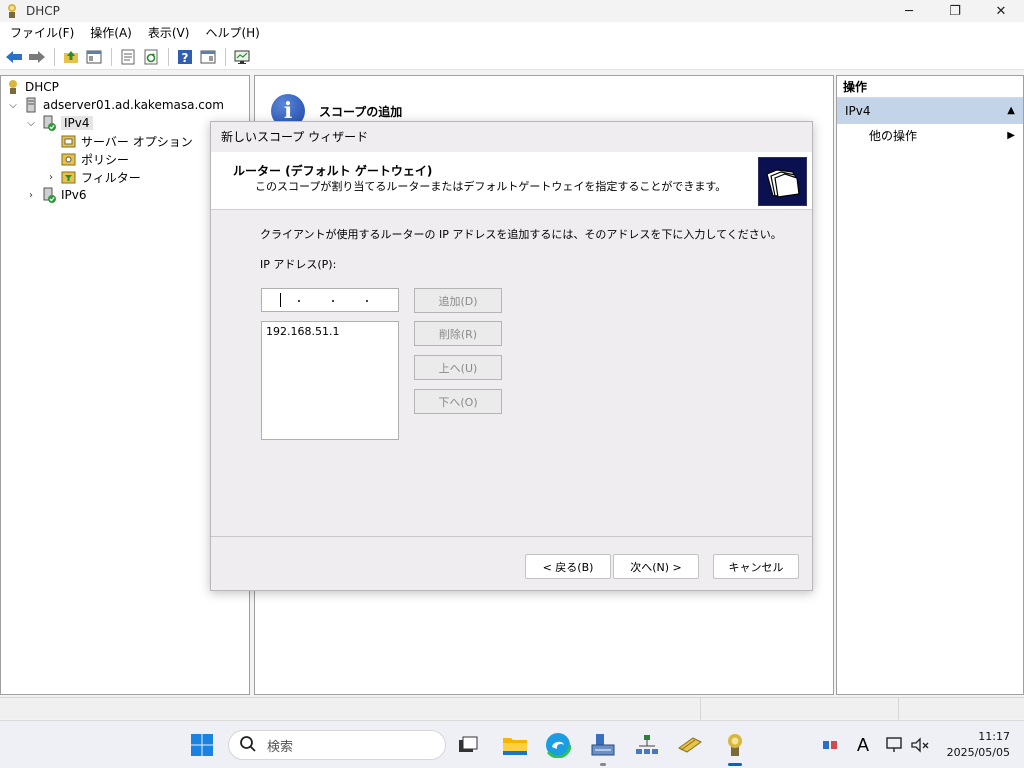 The width and height of the screenshot is (1024, 768). Describe the element at coordinates (930, 385) in the screenshot. I see `action-pane: 操作 IPv4 ▲ 他の操作 ▶` at that location.